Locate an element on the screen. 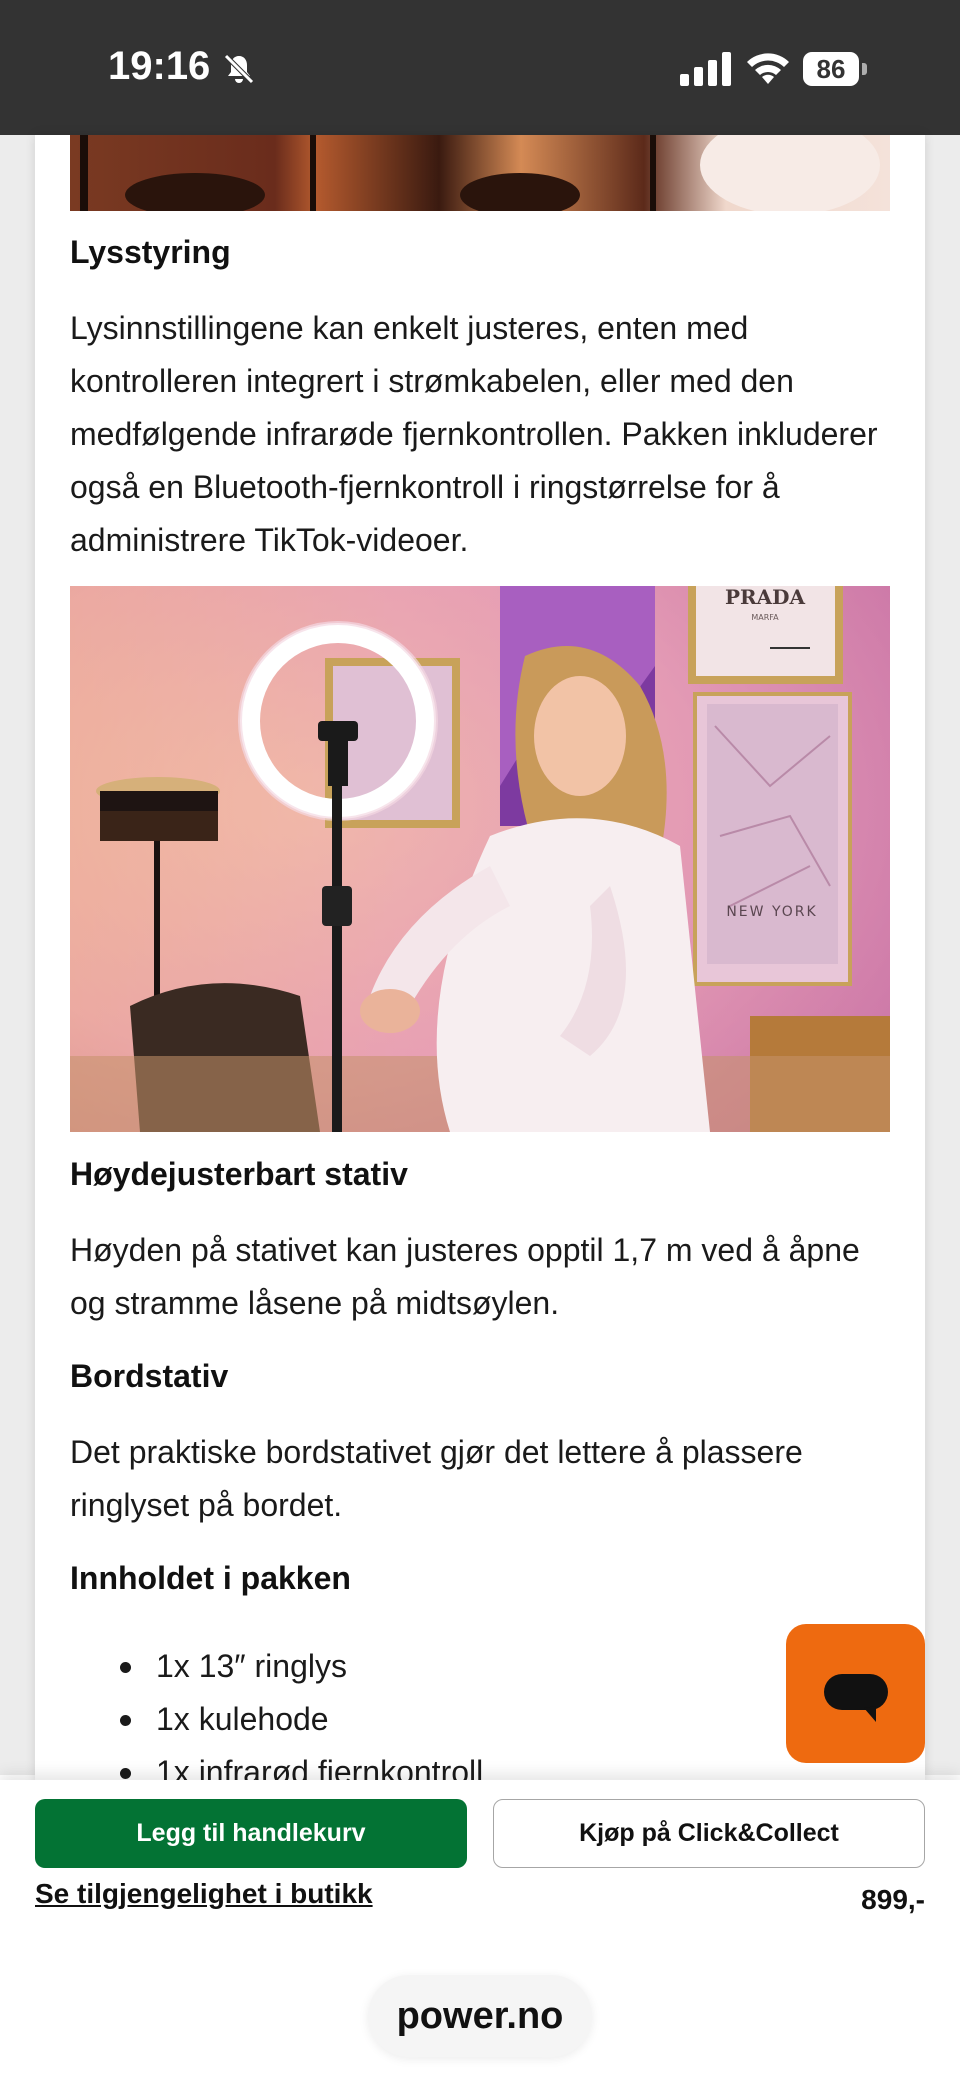 The width and height of the screenshot is (960, 2086). product-price: 899,- is located at coordinates (893, 1899).